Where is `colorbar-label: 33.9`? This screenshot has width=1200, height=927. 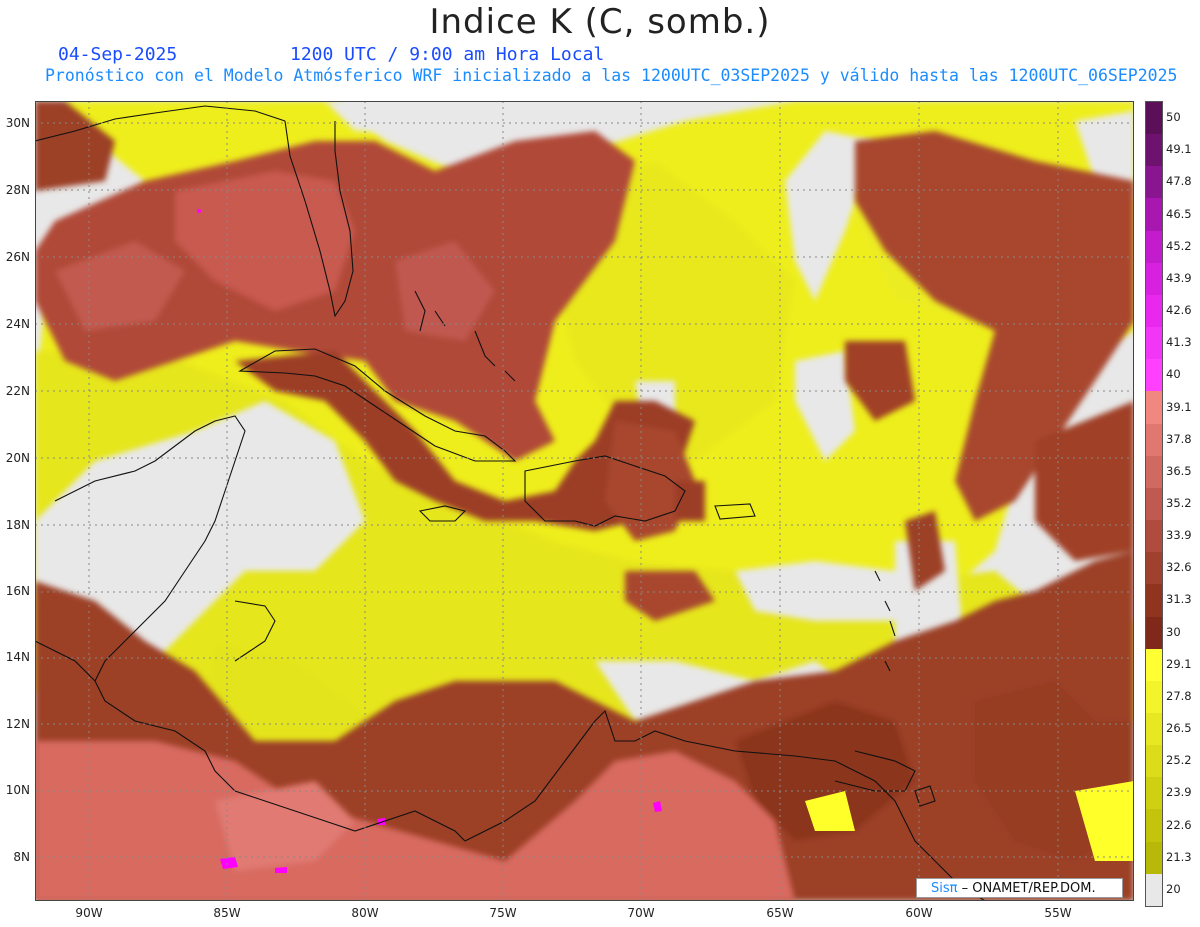 colorbar-label: 33.9 is located at coordinates (1179, 535).